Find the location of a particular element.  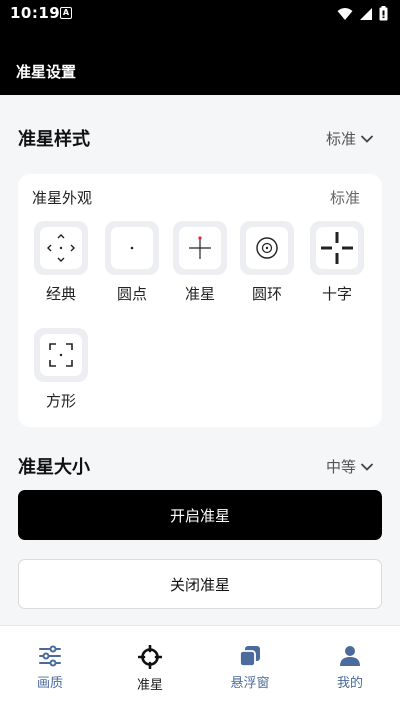

crosshair-style-dropdown: 标准 is located at coordinates (350, 138).